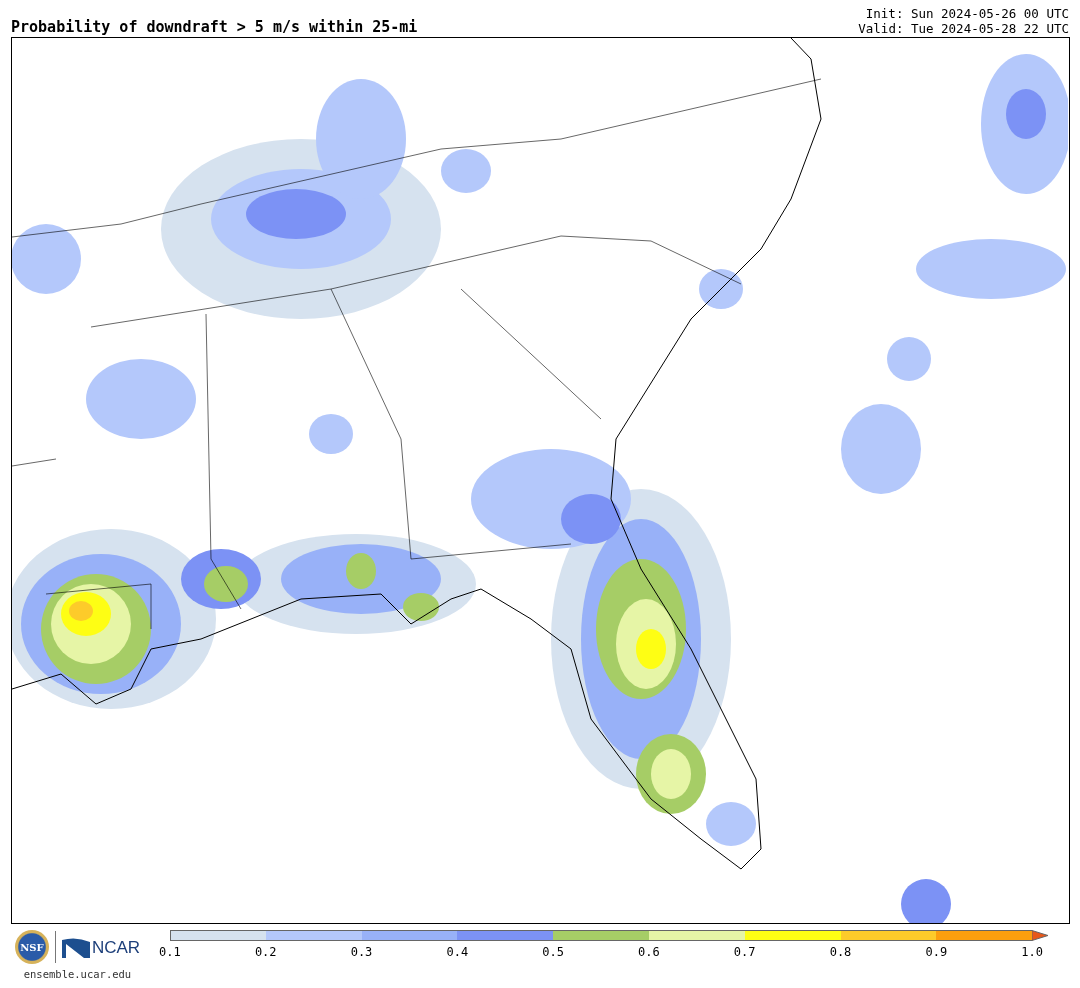 This screenshot has width=1080, height=988. What do you see at coordinates (840, 952) in the screenshot?
I see `colorbar-label: 0.8` at bounding box center [840, 952].